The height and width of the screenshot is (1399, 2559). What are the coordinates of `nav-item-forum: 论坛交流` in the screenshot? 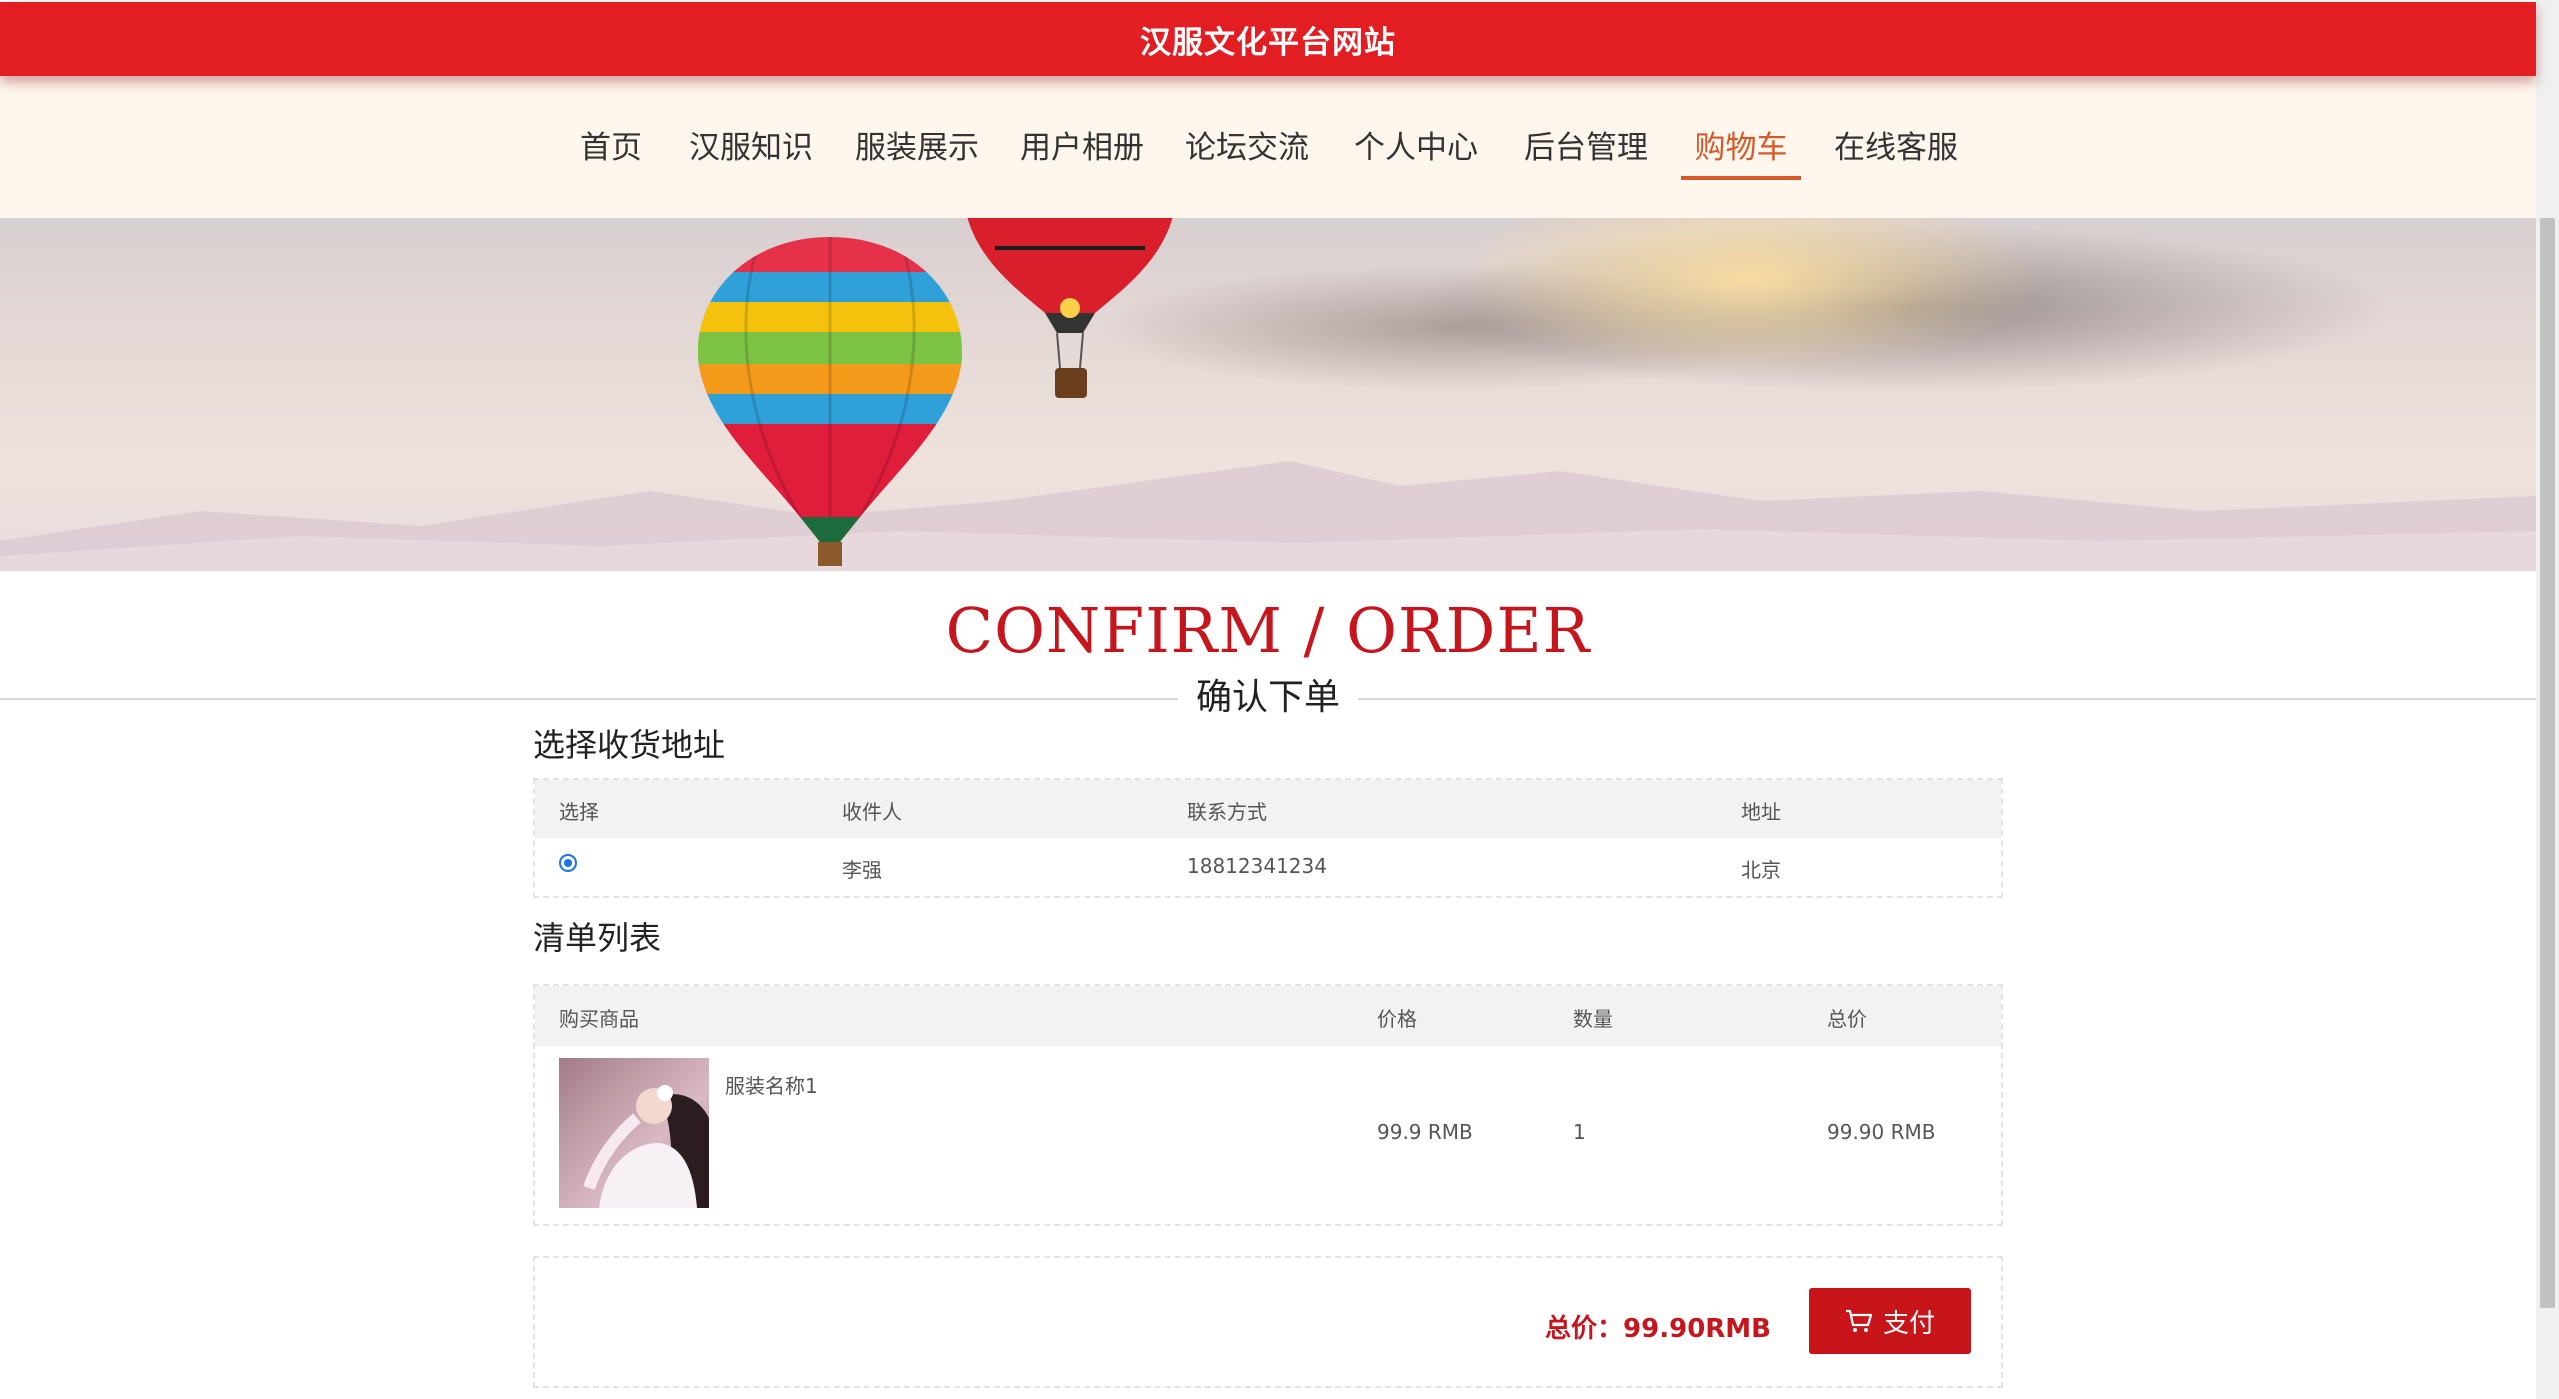 It's located at (1247, 153).